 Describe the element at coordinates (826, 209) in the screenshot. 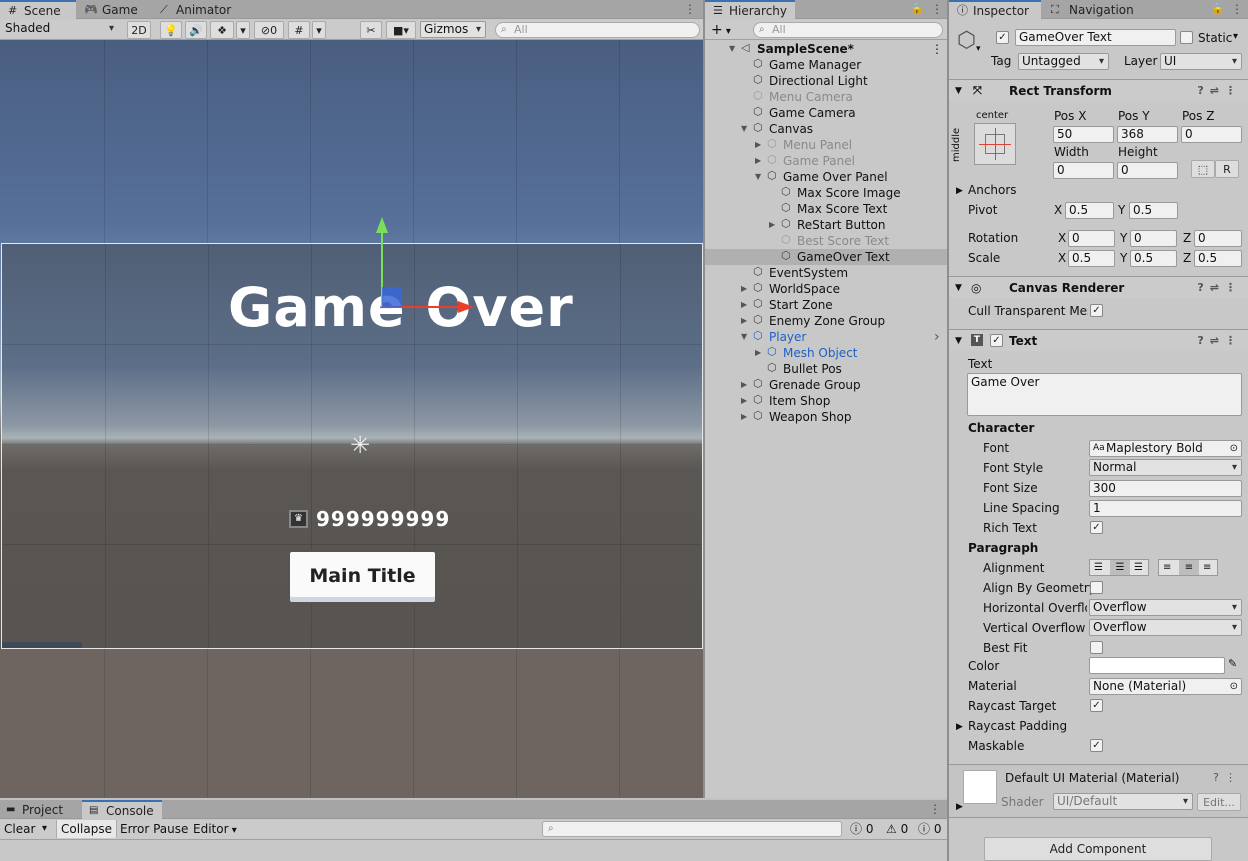

I see `hierarchy-item: ⬡ Max Score Text` at that location.